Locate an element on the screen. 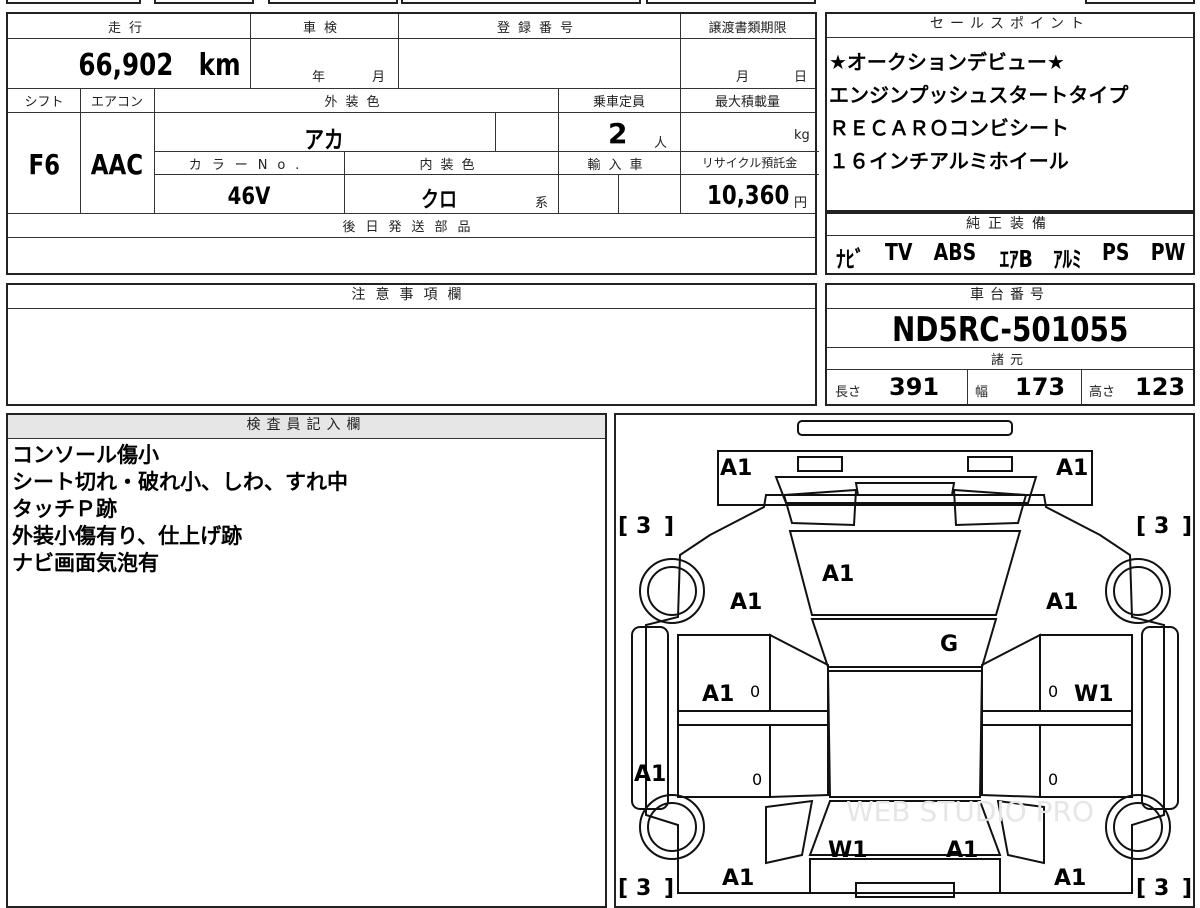 This screenshot has width=1200, height=908. aircon-value: AAC is located at coordinates (117, 164).